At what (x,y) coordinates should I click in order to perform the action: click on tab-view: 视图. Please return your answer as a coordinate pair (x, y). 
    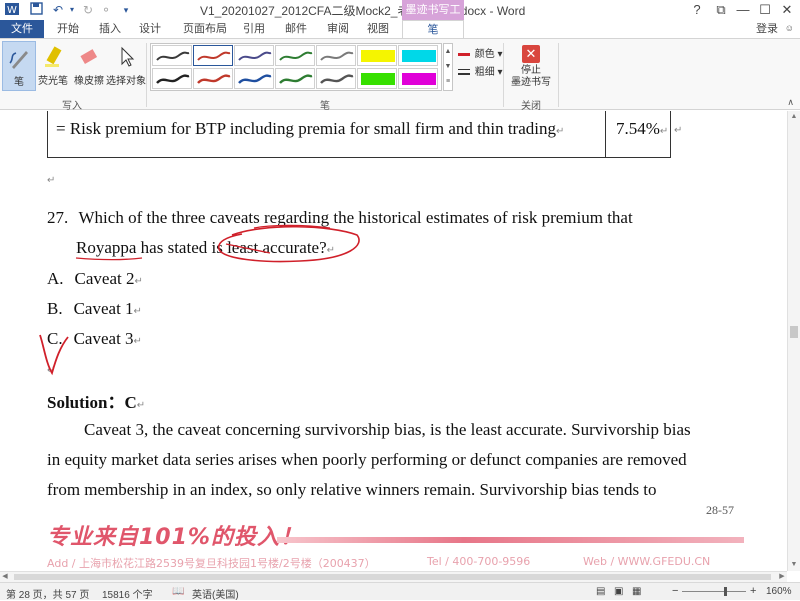
    Looking at the image, I should click on (378, 29).